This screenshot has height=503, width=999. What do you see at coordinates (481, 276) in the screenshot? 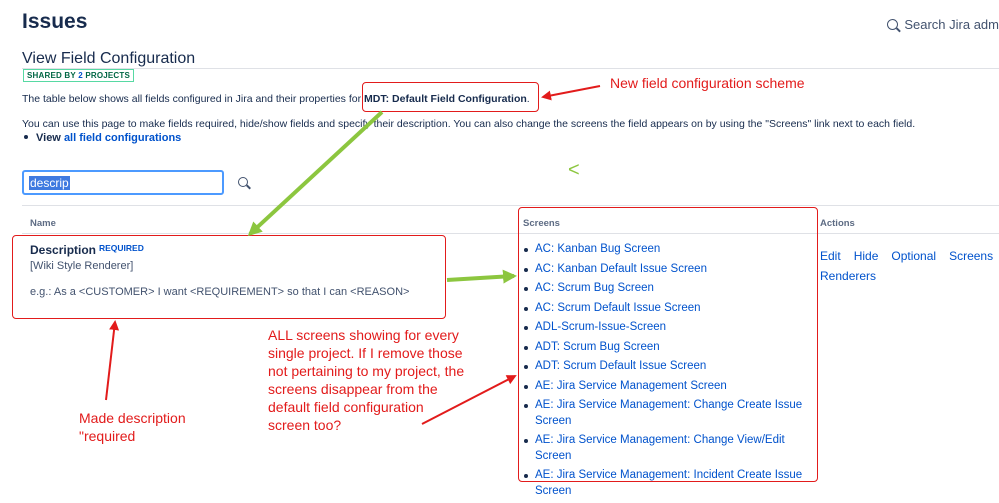
I see `arrow-row-to-screens` at bounding box center [481, 276].